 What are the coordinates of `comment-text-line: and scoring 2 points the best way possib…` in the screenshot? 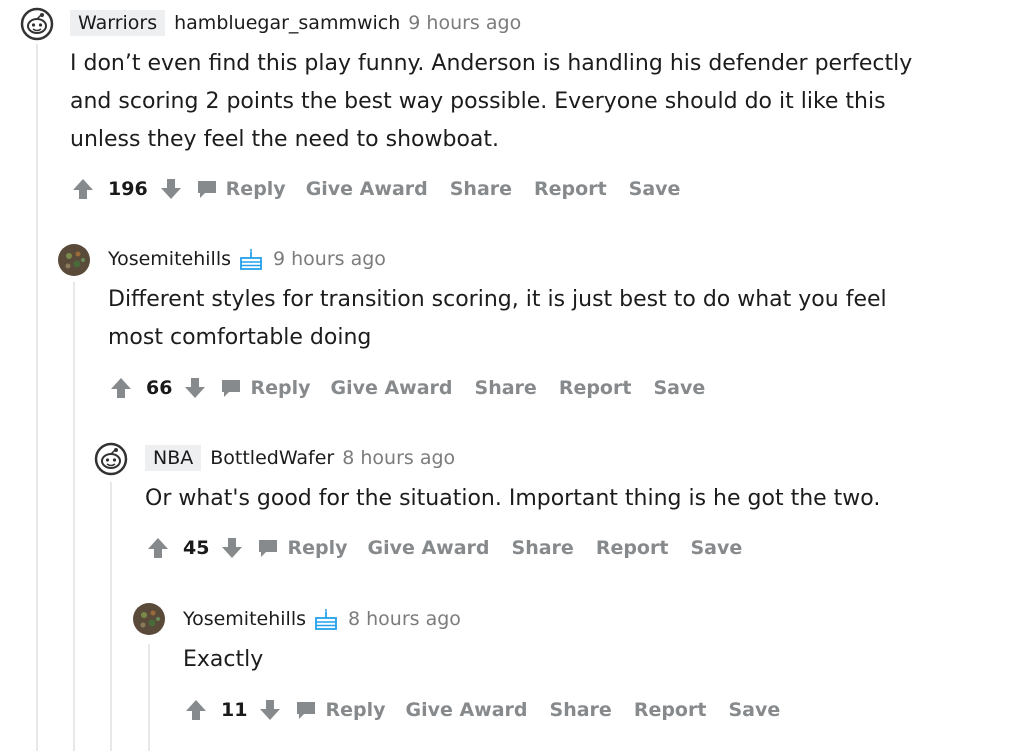 It's located at (478, 101).